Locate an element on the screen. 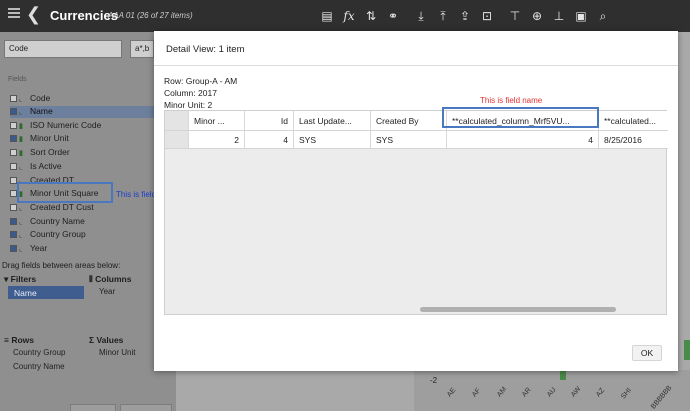 This screenshot has height=411, width=690. align-middle-icon: ⊕ is located at coordinates (537, 16).